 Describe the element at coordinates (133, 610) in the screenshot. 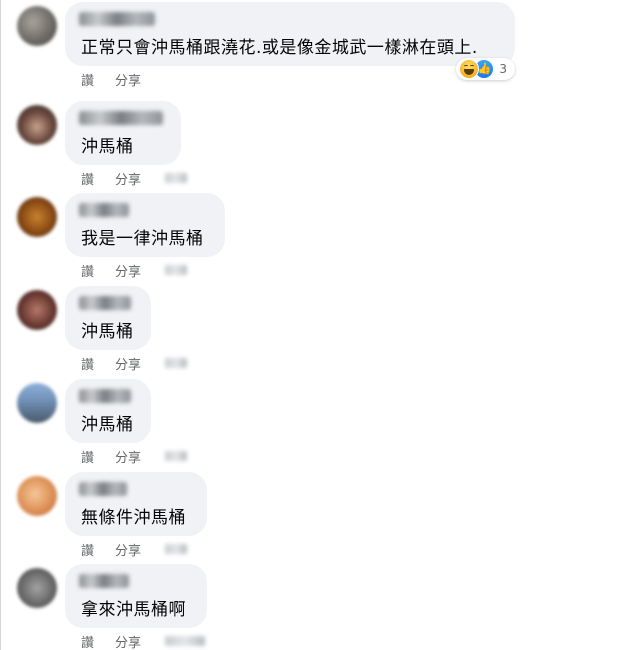

I see `comment-text: 拿來沖馬桶啊` at that location.